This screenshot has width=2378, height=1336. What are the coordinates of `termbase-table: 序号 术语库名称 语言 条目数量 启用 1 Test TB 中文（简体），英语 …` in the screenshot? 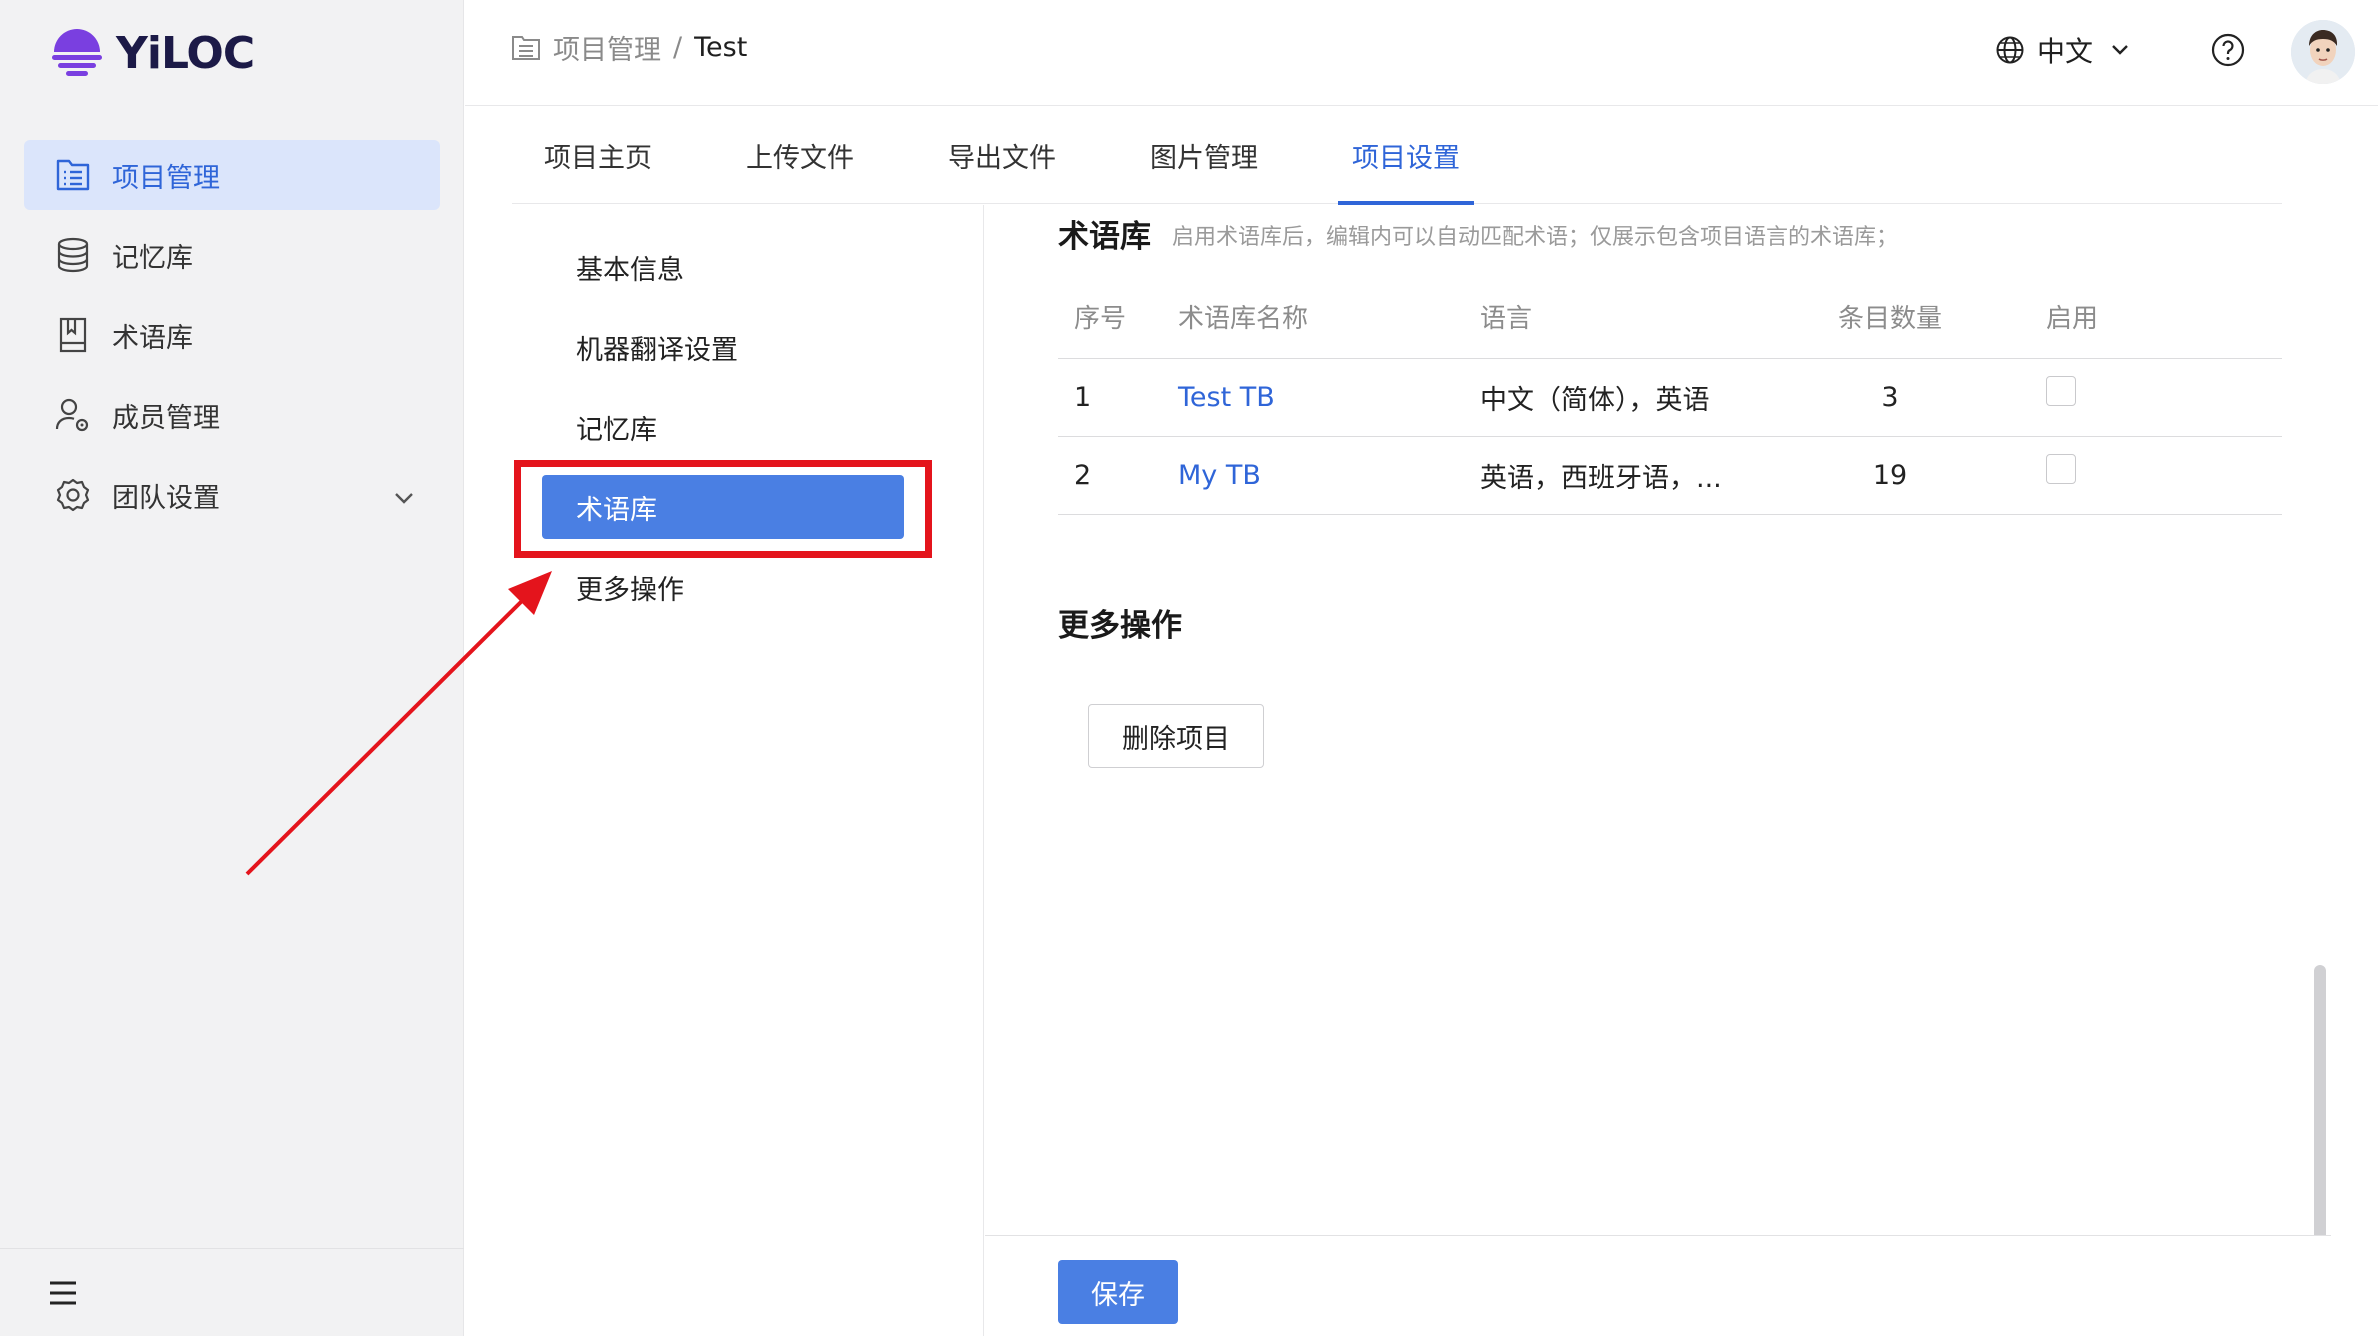 It's located at (1670, 395).